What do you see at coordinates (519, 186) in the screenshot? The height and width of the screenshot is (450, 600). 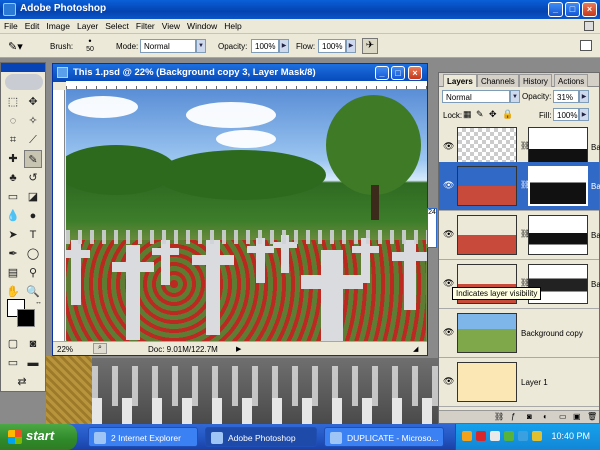 I see `layer-row-selected: 👁 ⛓ Ba` at bounding box center [519, 186].